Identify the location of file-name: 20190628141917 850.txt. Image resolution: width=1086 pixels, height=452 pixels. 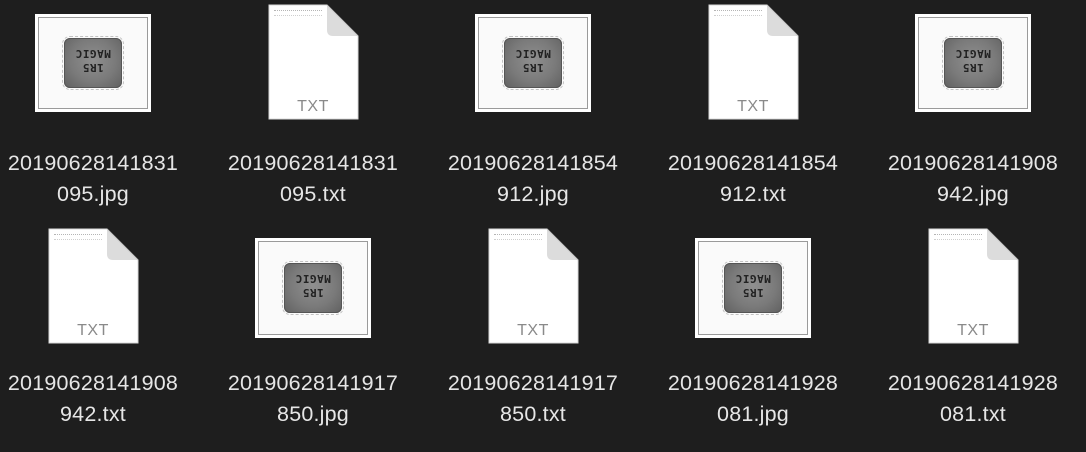
(533, 398).